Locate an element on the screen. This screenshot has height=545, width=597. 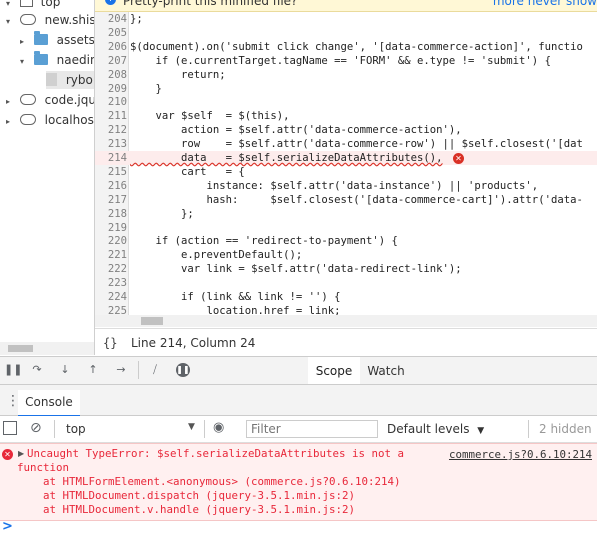
infobar-links: more never show is located at coordinates (545, 4).